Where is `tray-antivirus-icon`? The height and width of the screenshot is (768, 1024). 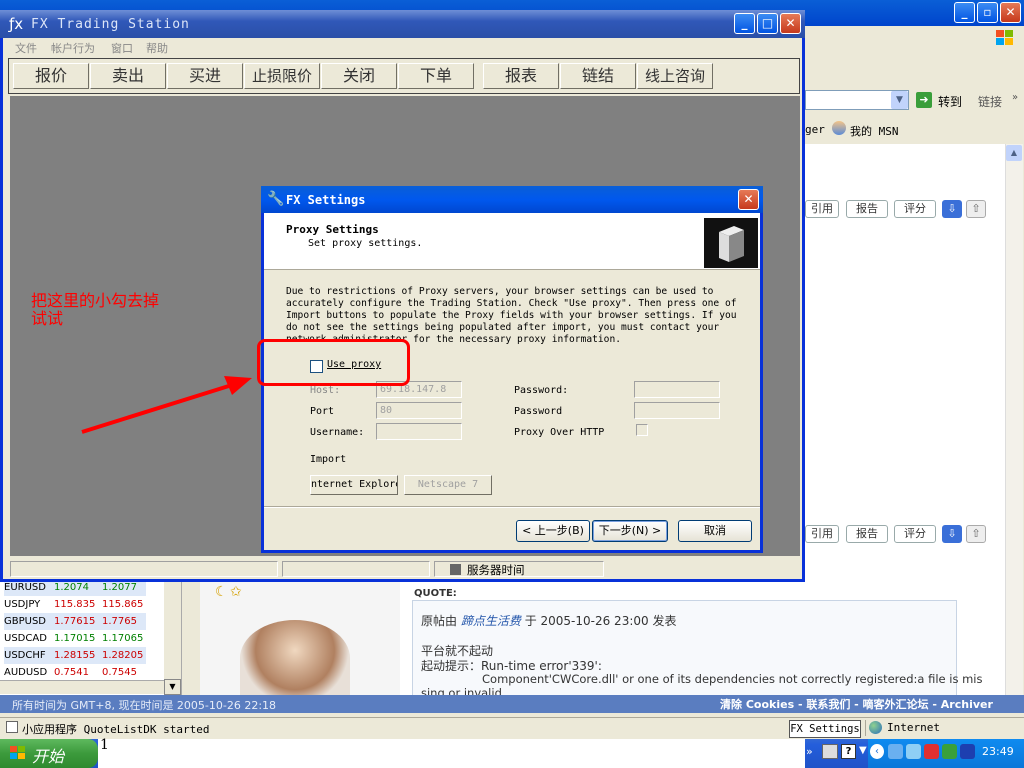
tray-antivirus-icon is located at coordinates (931, 751).